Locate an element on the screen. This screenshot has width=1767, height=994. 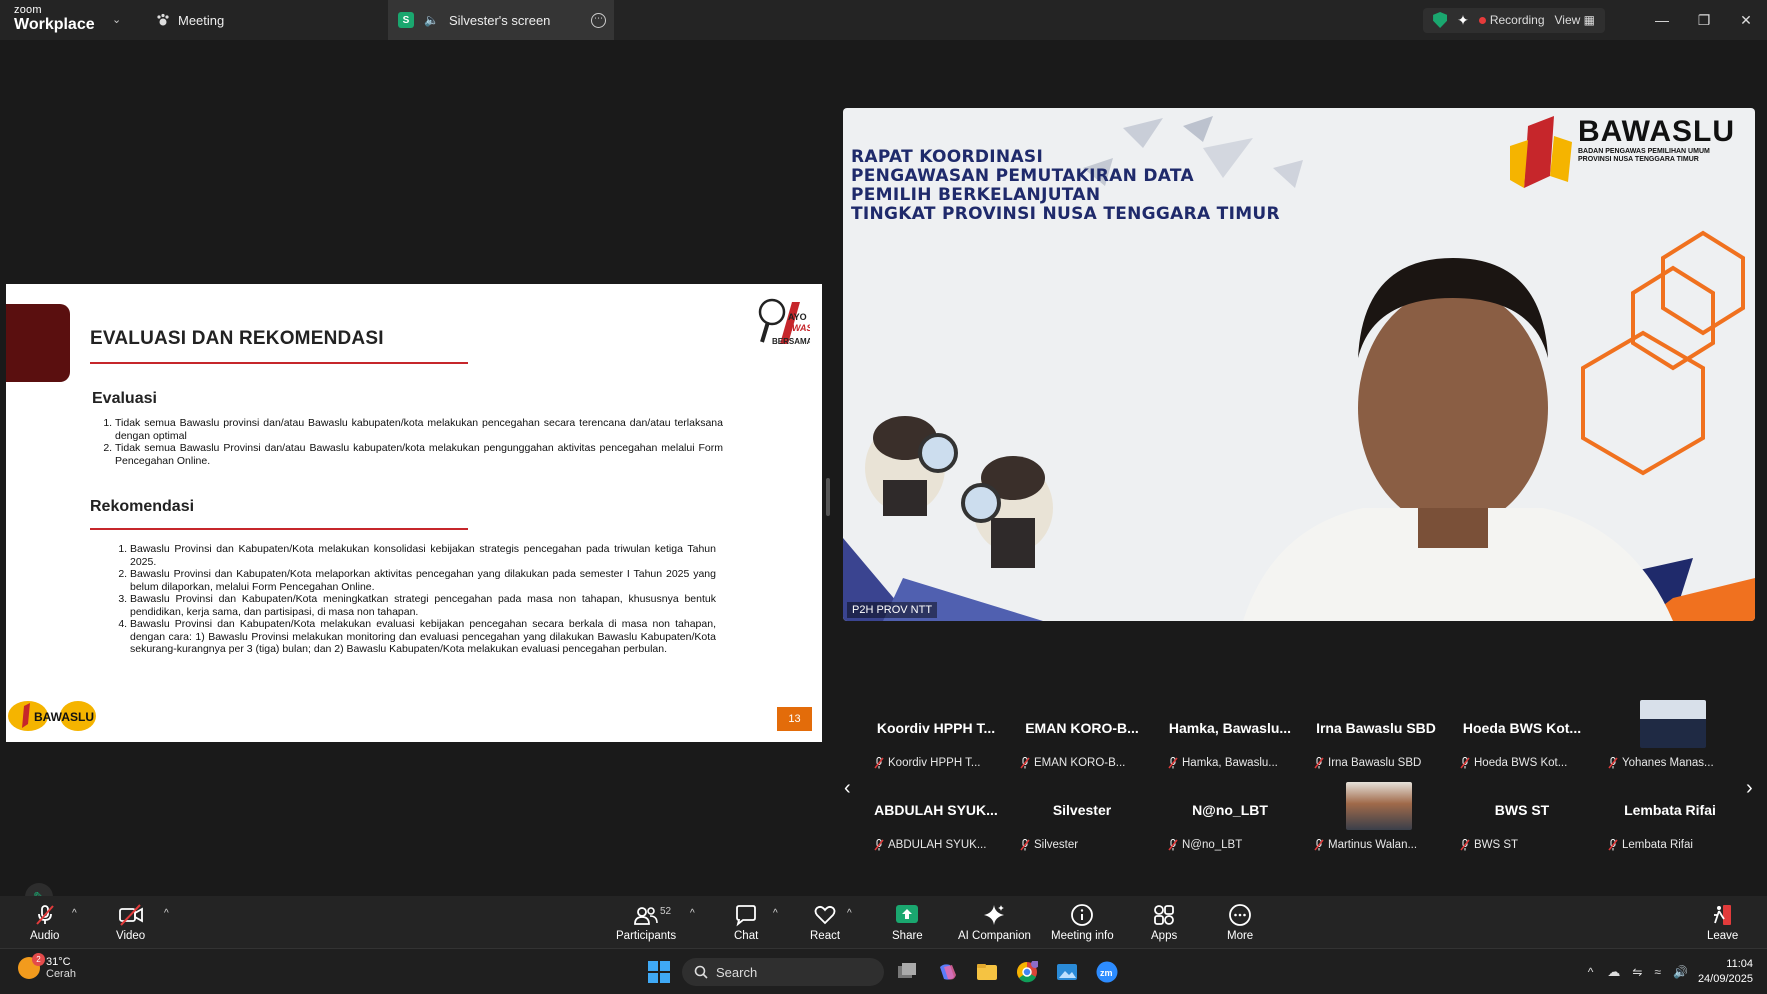
participant-label-text: Irna Bawaslu SBD is located at coordinates (1375, 763).